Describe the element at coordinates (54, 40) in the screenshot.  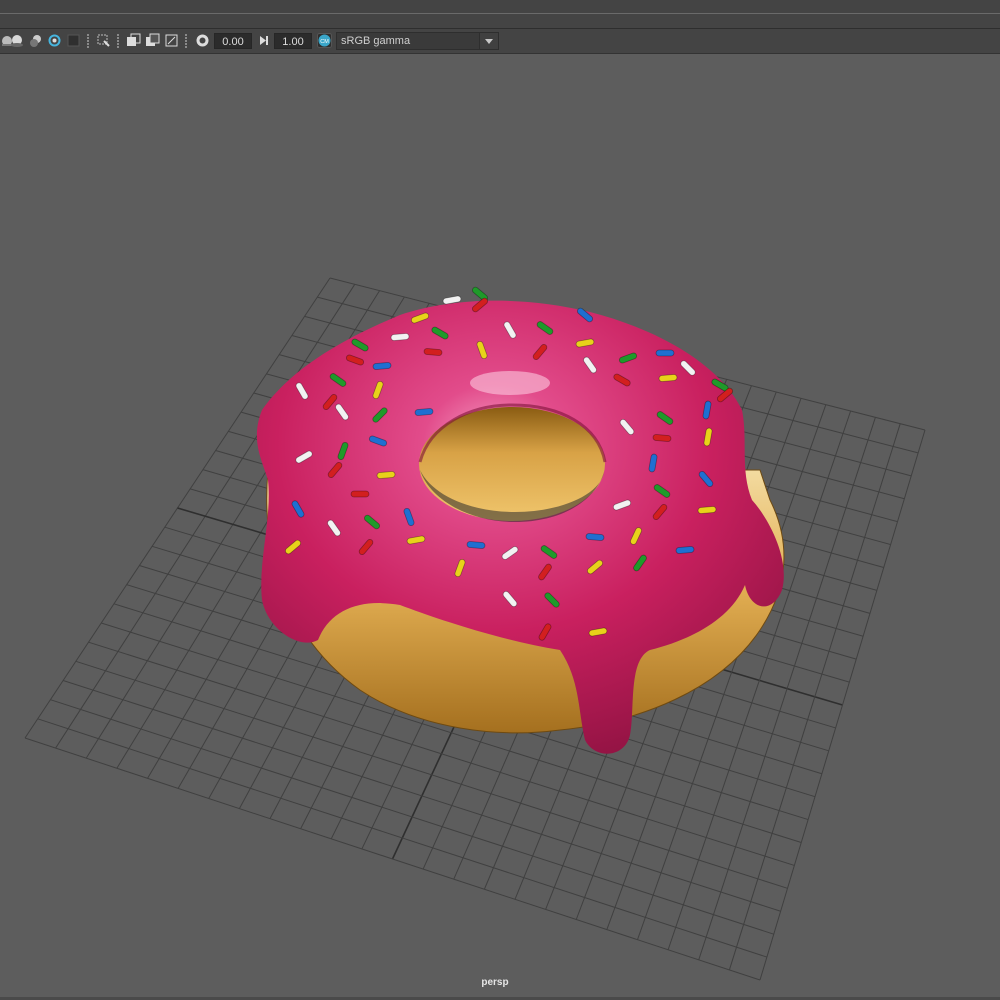
I see `ambient-occlusion-icon` at that location.